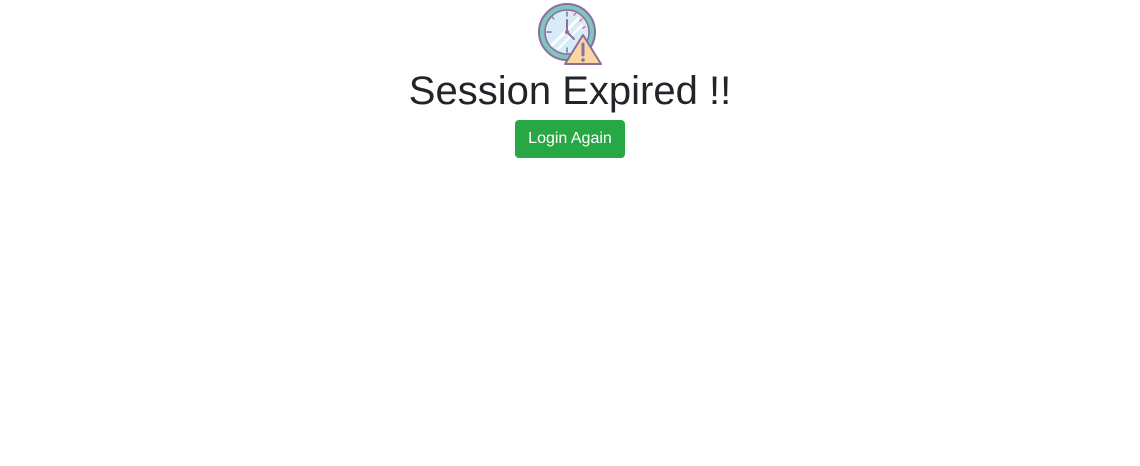 Image resolution: width=1140 pixels, height=466 pixels. What do you see at coordinates (570, 91) in the screenshot?
I see `page-title: Session Expired !!` at bounding box center [570, 91].